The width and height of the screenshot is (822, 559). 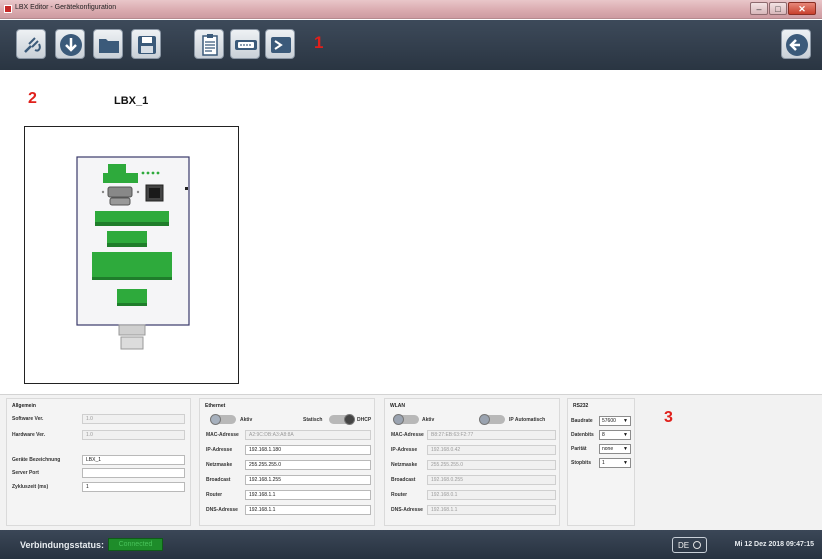 What do you see at coordinates (319, 42) in the screenshot?
I see `annotation-marker-1: 1` at bounding box center [319, 42].